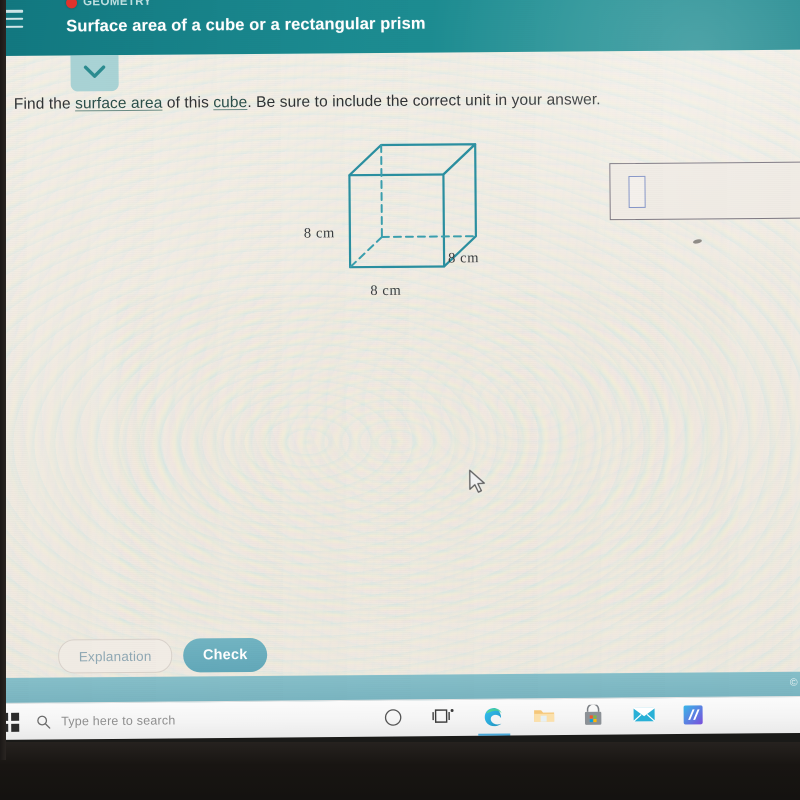 This screenshot has height=800, width=800. What do you see at coordinates (3, 380) in the screenshot?
I see `monitor-bezel-left` at bounding box center [3, 380].